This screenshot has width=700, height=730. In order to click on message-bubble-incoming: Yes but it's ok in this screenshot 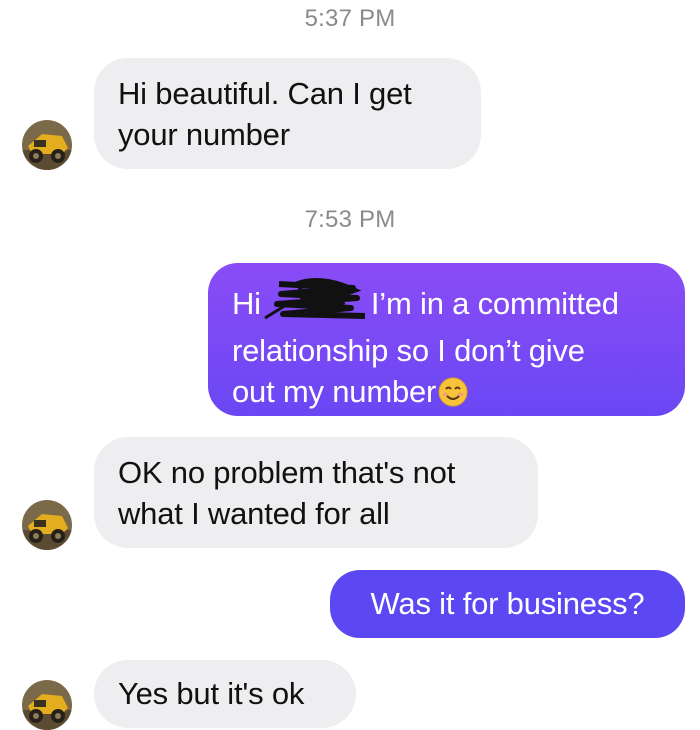, I will do `click(225, 694)`.